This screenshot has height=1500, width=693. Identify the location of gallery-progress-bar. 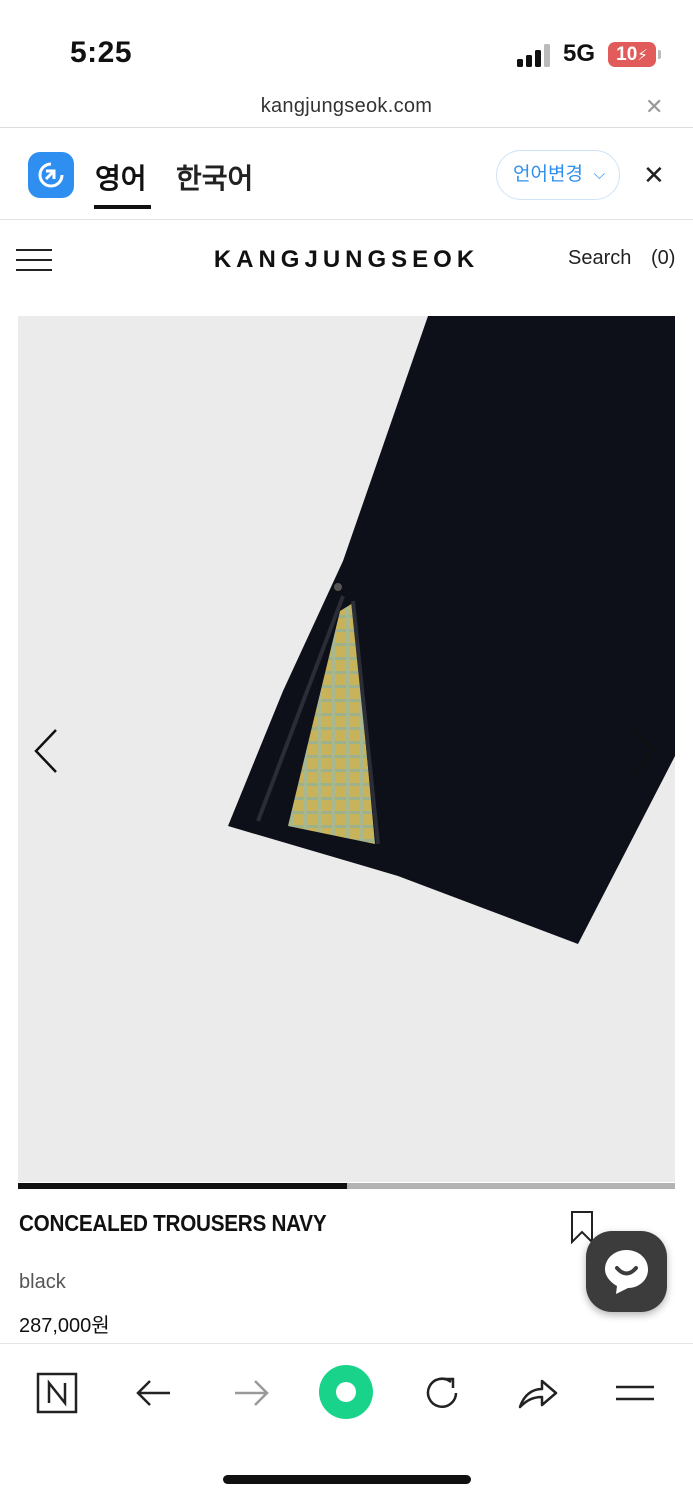
(346, 1186).